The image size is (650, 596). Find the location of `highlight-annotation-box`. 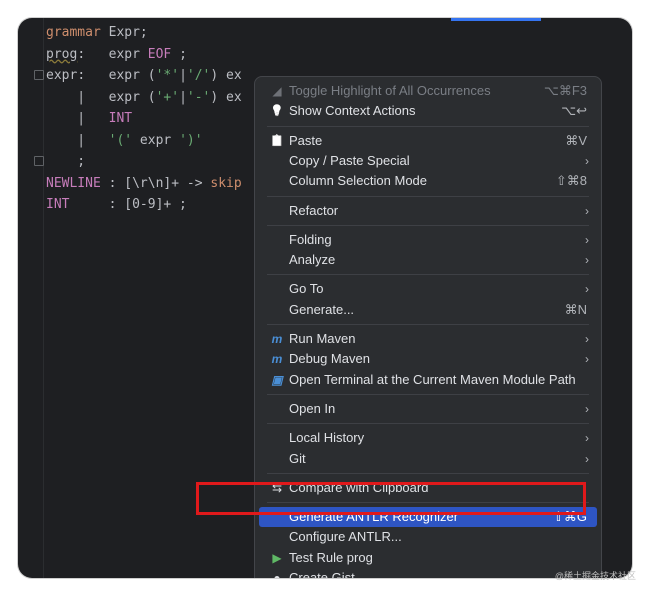

highlight-annotation-box is located at coordinates (391, 498).